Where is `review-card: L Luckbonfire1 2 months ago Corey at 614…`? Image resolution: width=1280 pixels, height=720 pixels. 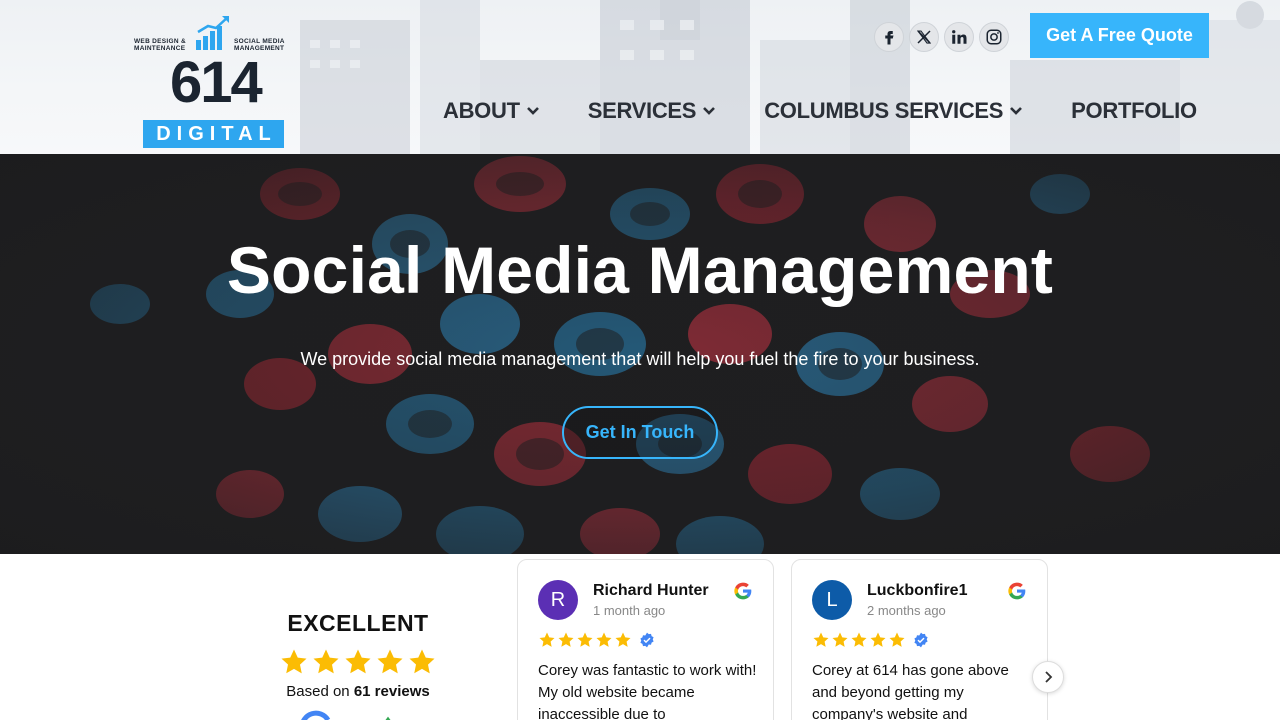
review-card: L Luckbonfire1 2 months ago Corey at 614… is located at coordinates (919, 639).